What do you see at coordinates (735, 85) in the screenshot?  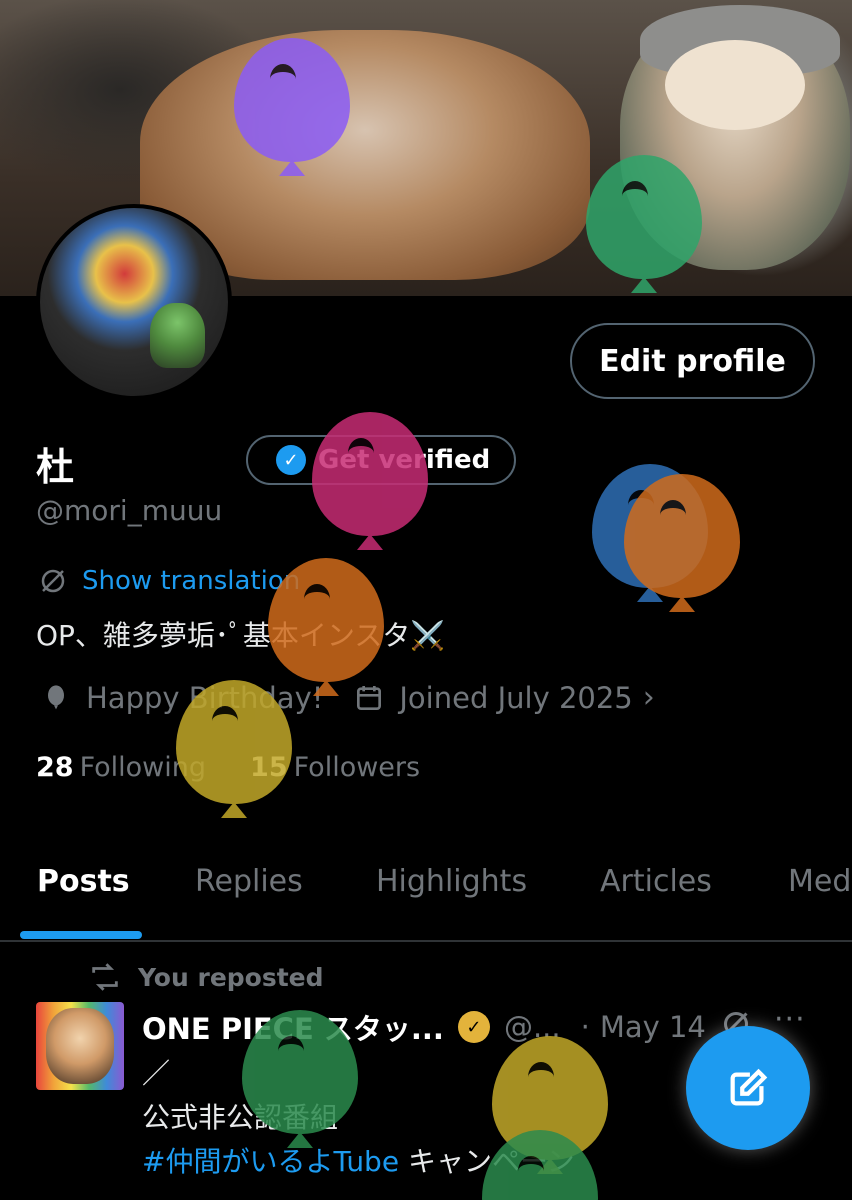 I see `banner-plush-face` at bounding box center [735, 85].